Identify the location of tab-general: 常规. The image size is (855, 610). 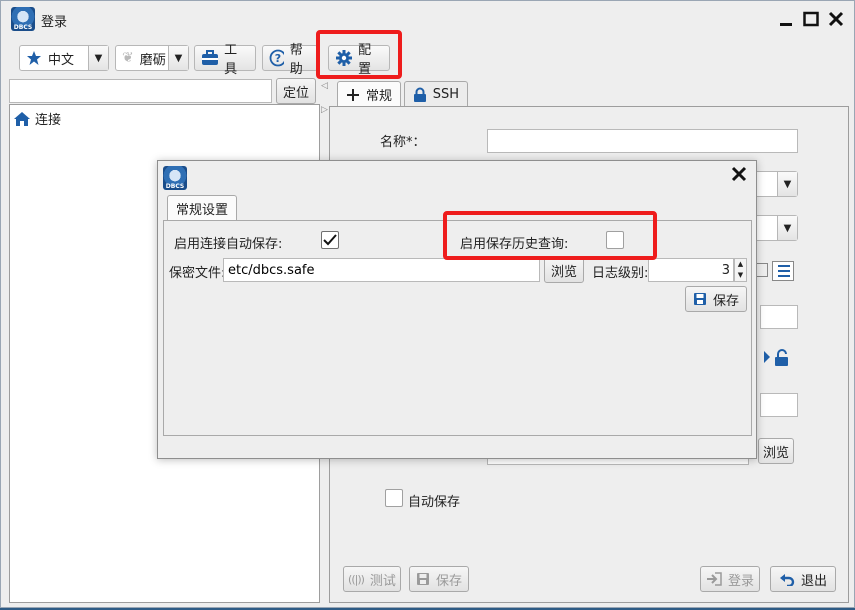
(369, 94).